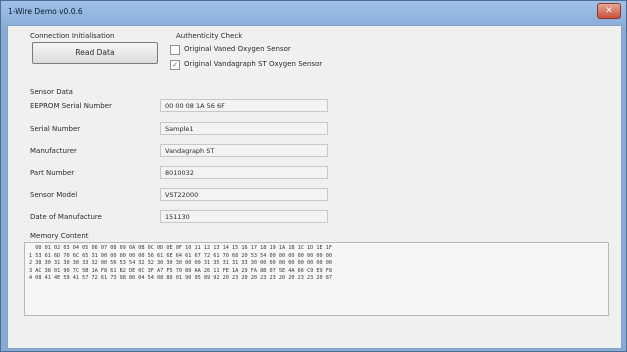 This screenshot has height=352, width=627. What do you see at coordinates (609, 11) in the screenshot?
I see `close-button: ✕` at bounding box center [609, 11].